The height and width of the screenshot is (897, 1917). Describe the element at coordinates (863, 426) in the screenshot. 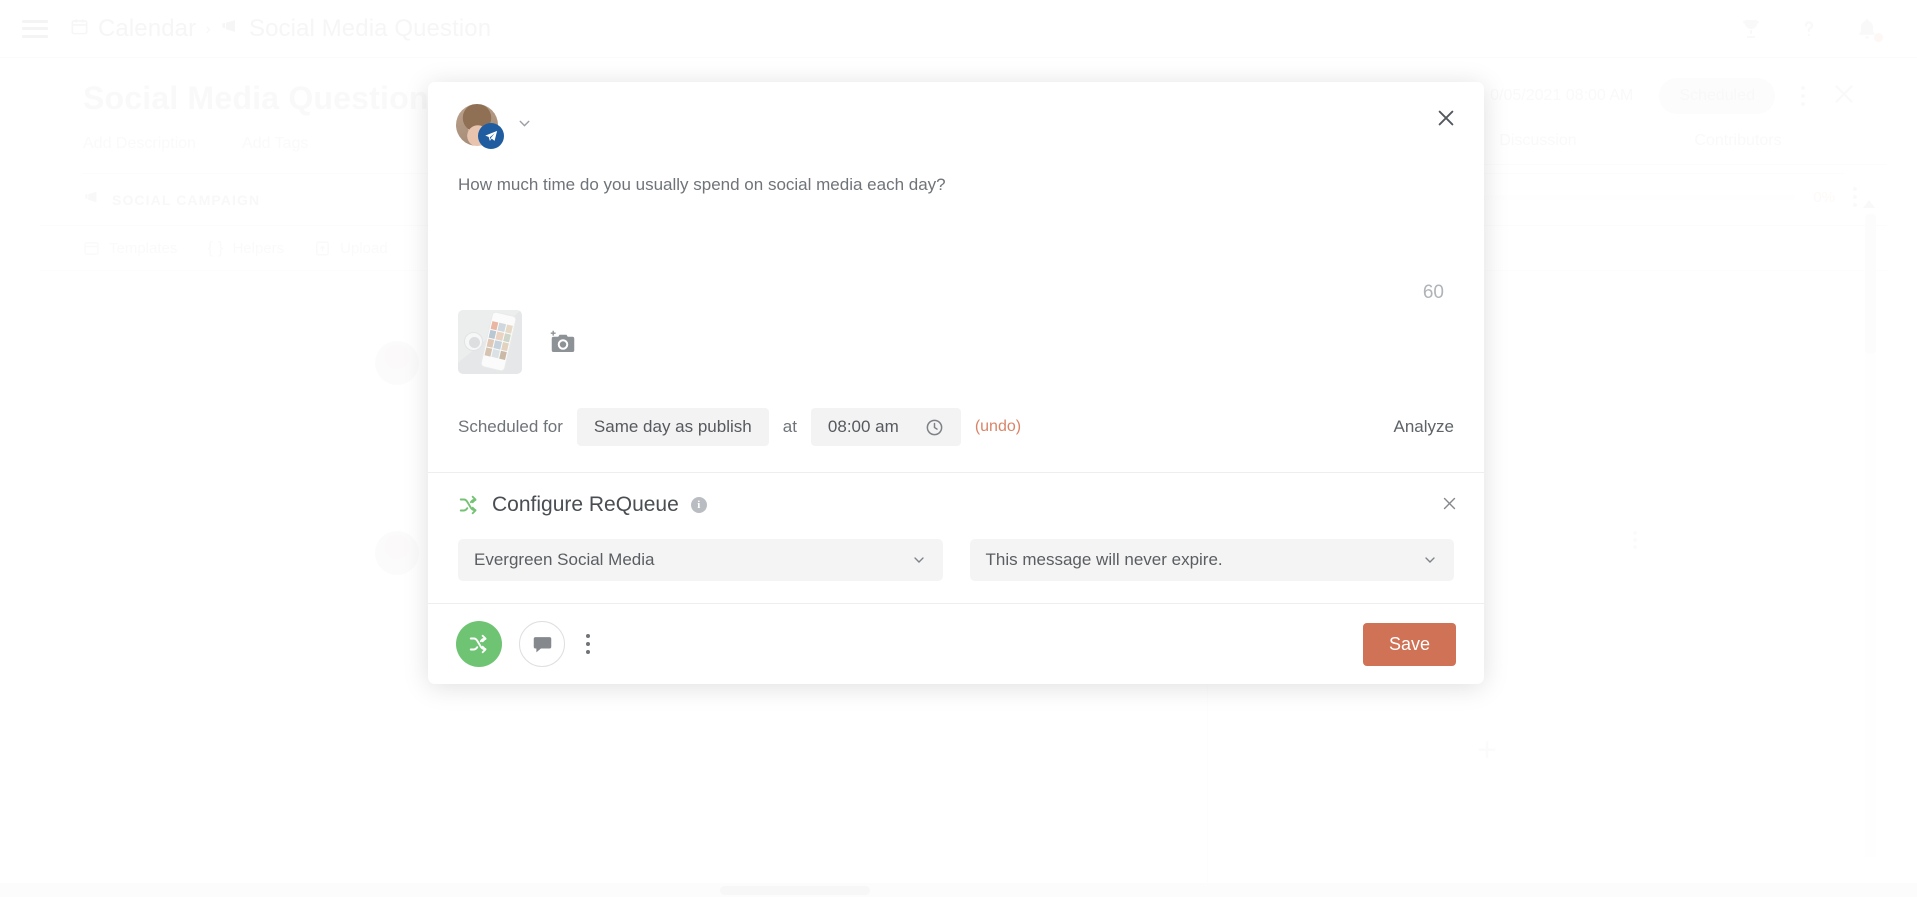

I see `schedule-time-value: 08:00 am` at that location.